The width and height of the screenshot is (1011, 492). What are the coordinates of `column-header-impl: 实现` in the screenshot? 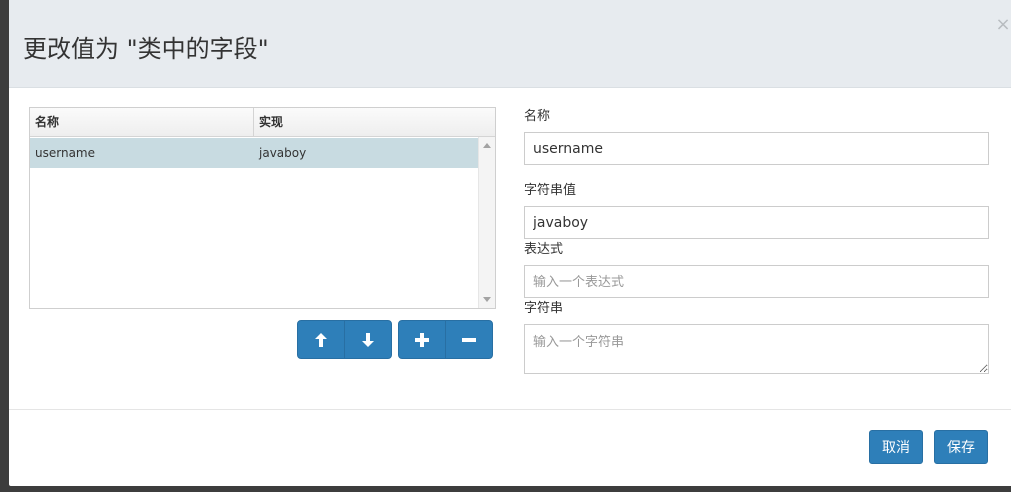 It's located at (374, 122).